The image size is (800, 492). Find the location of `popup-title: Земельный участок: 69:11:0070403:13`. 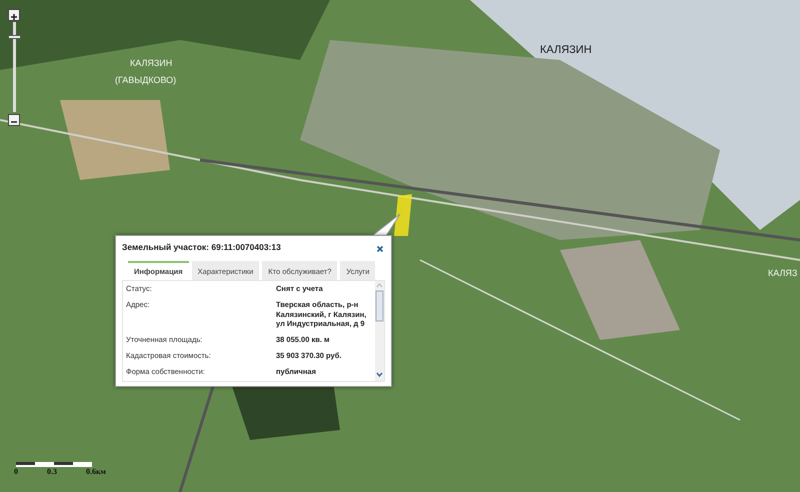

popup-title: Земельный участок: 69:11:0070403:13 is located at coordinates (201, 247).